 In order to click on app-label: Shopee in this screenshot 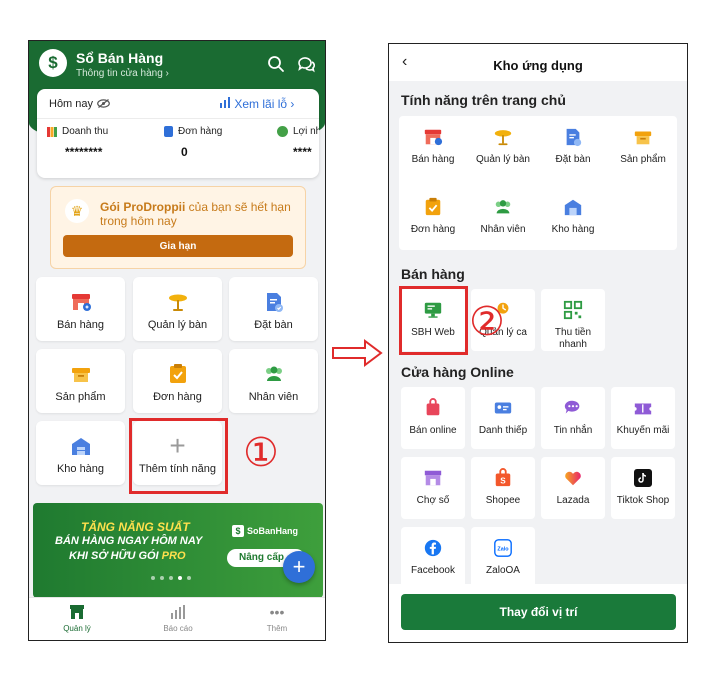, I will do `click(503, 500)`.